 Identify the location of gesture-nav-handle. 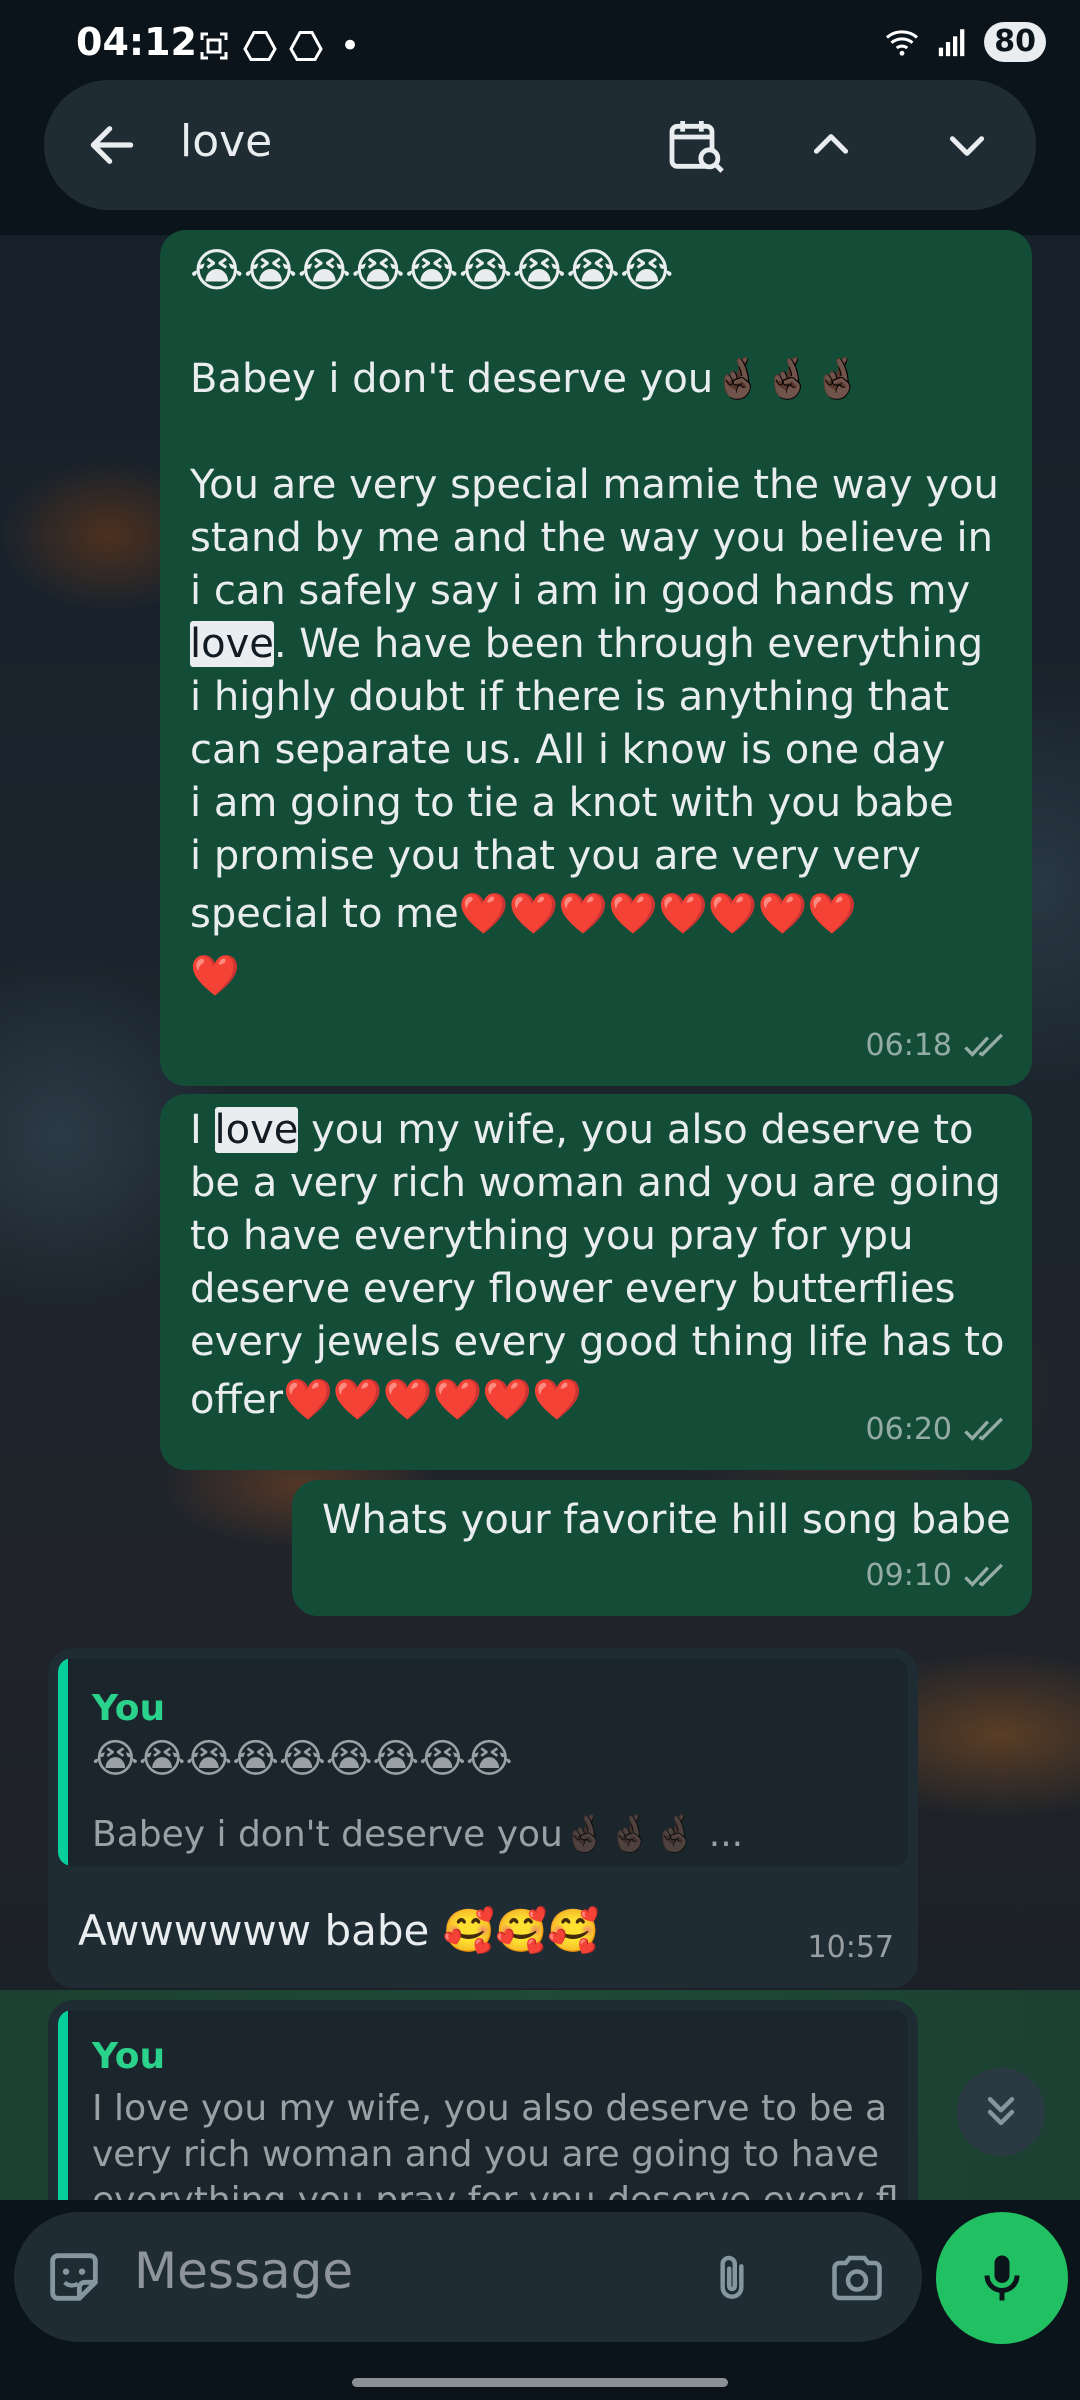
(540, 2382).